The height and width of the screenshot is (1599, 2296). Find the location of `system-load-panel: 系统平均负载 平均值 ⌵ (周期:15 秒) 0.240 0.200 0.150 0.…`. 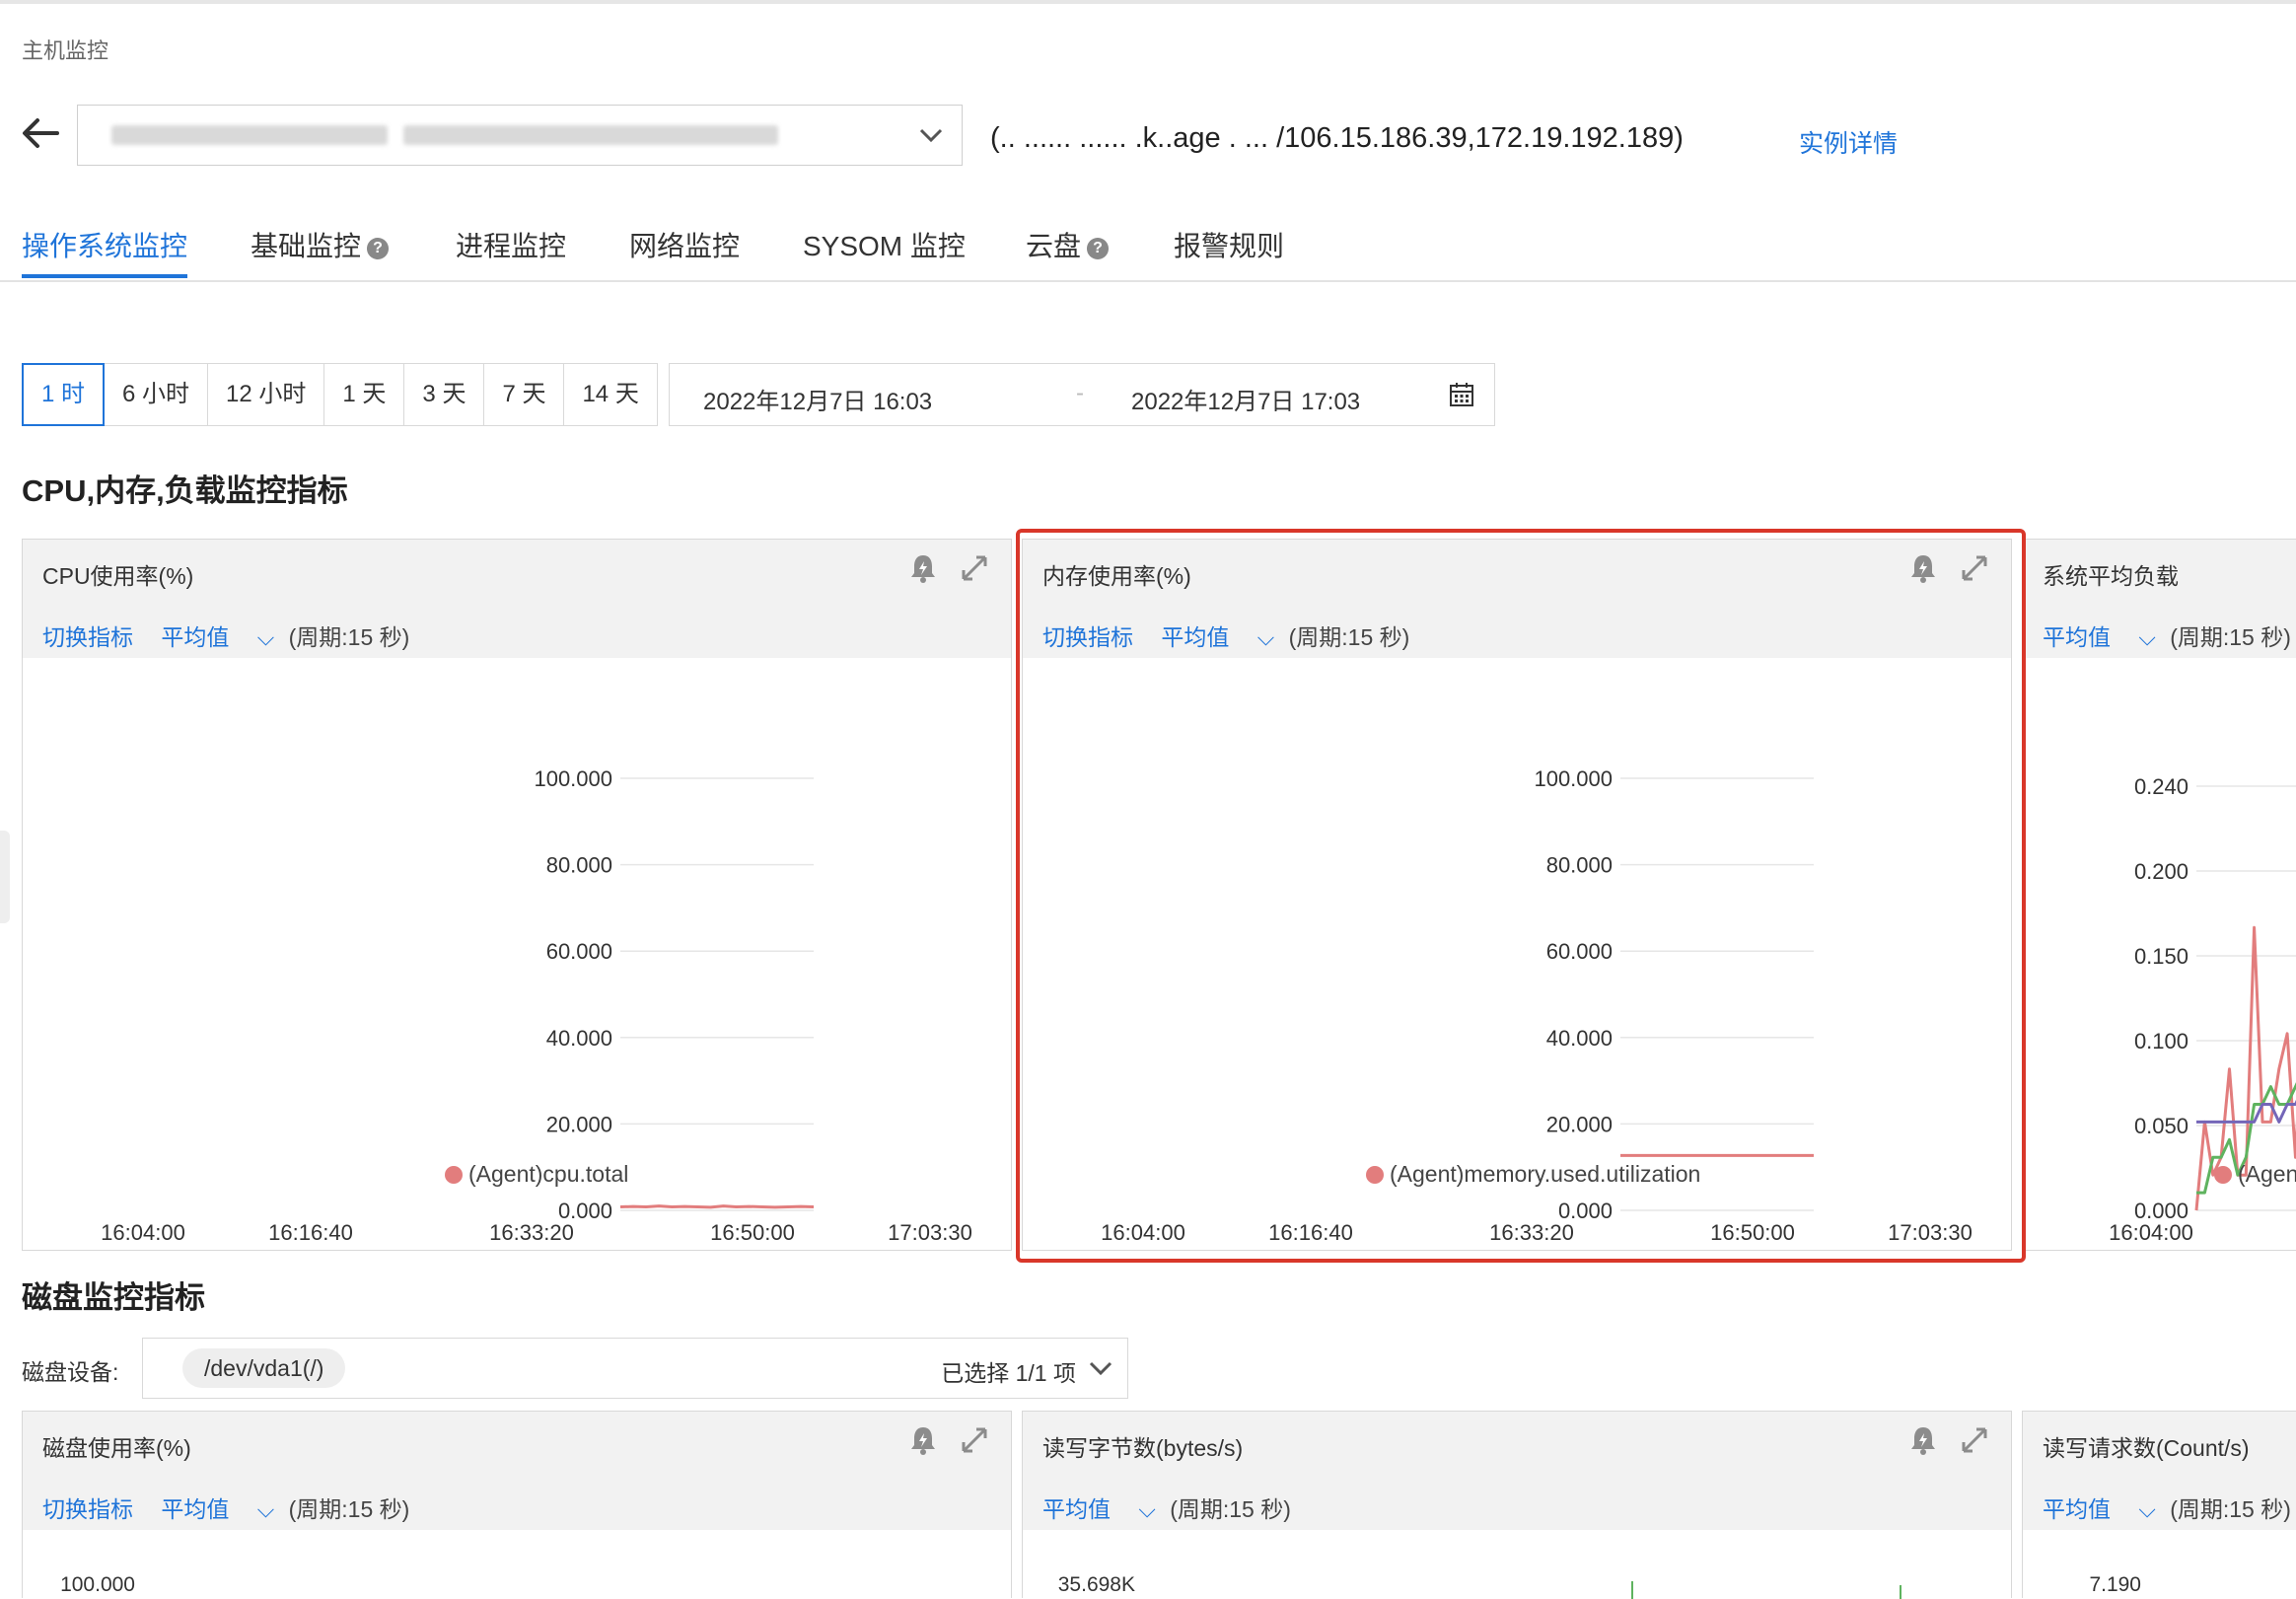

system-load-panel: 系统平均负载 平均值 ⌵ (周期:15 秒) 0.240 0.200 0.150 0.… is located at coordinates (2159, 895).